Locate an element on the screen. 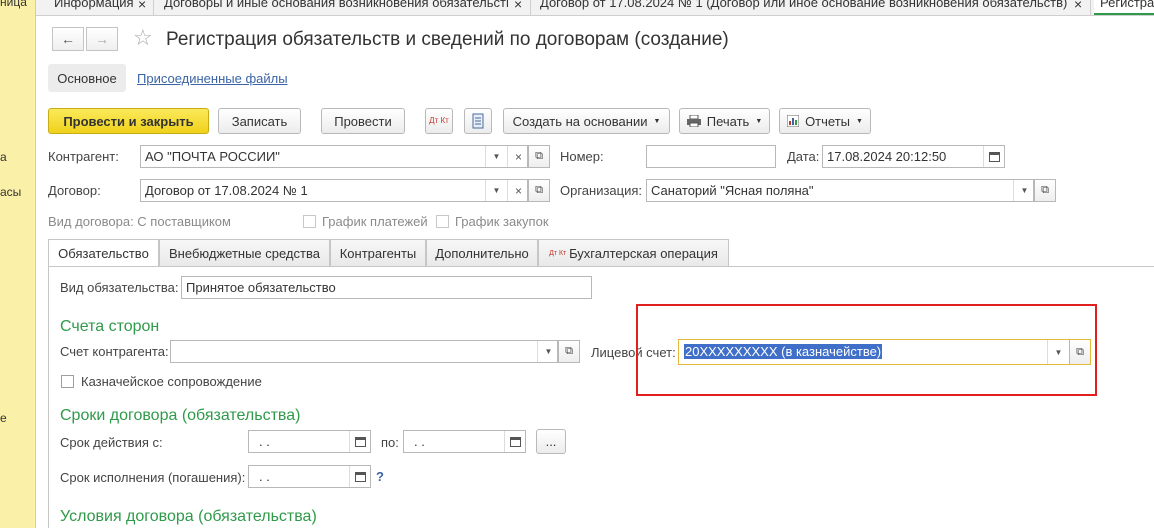 This screenshot has width=1154, height=528. create-based-on-button: Создать на основании ▼ is located at coordinates (586, 121).